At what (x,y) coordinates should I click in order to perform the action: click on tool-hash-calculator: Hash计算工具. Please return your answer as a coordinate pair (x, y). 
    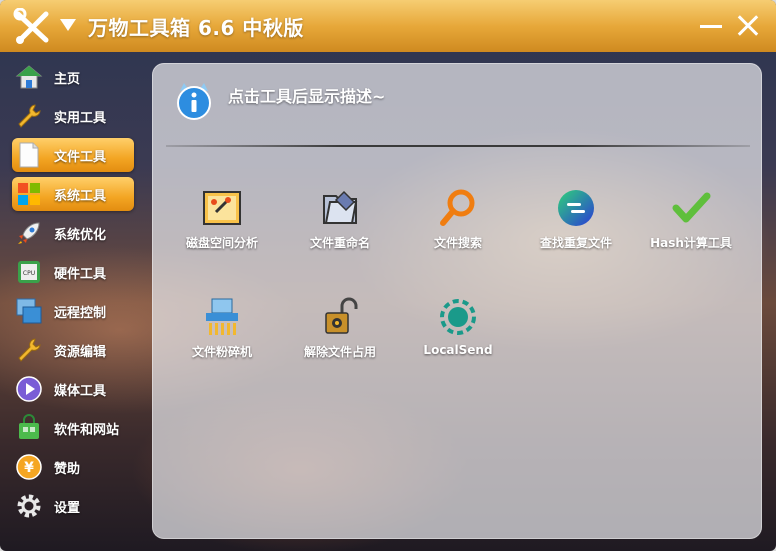
    Looking at the image, I should click on (691, 223).